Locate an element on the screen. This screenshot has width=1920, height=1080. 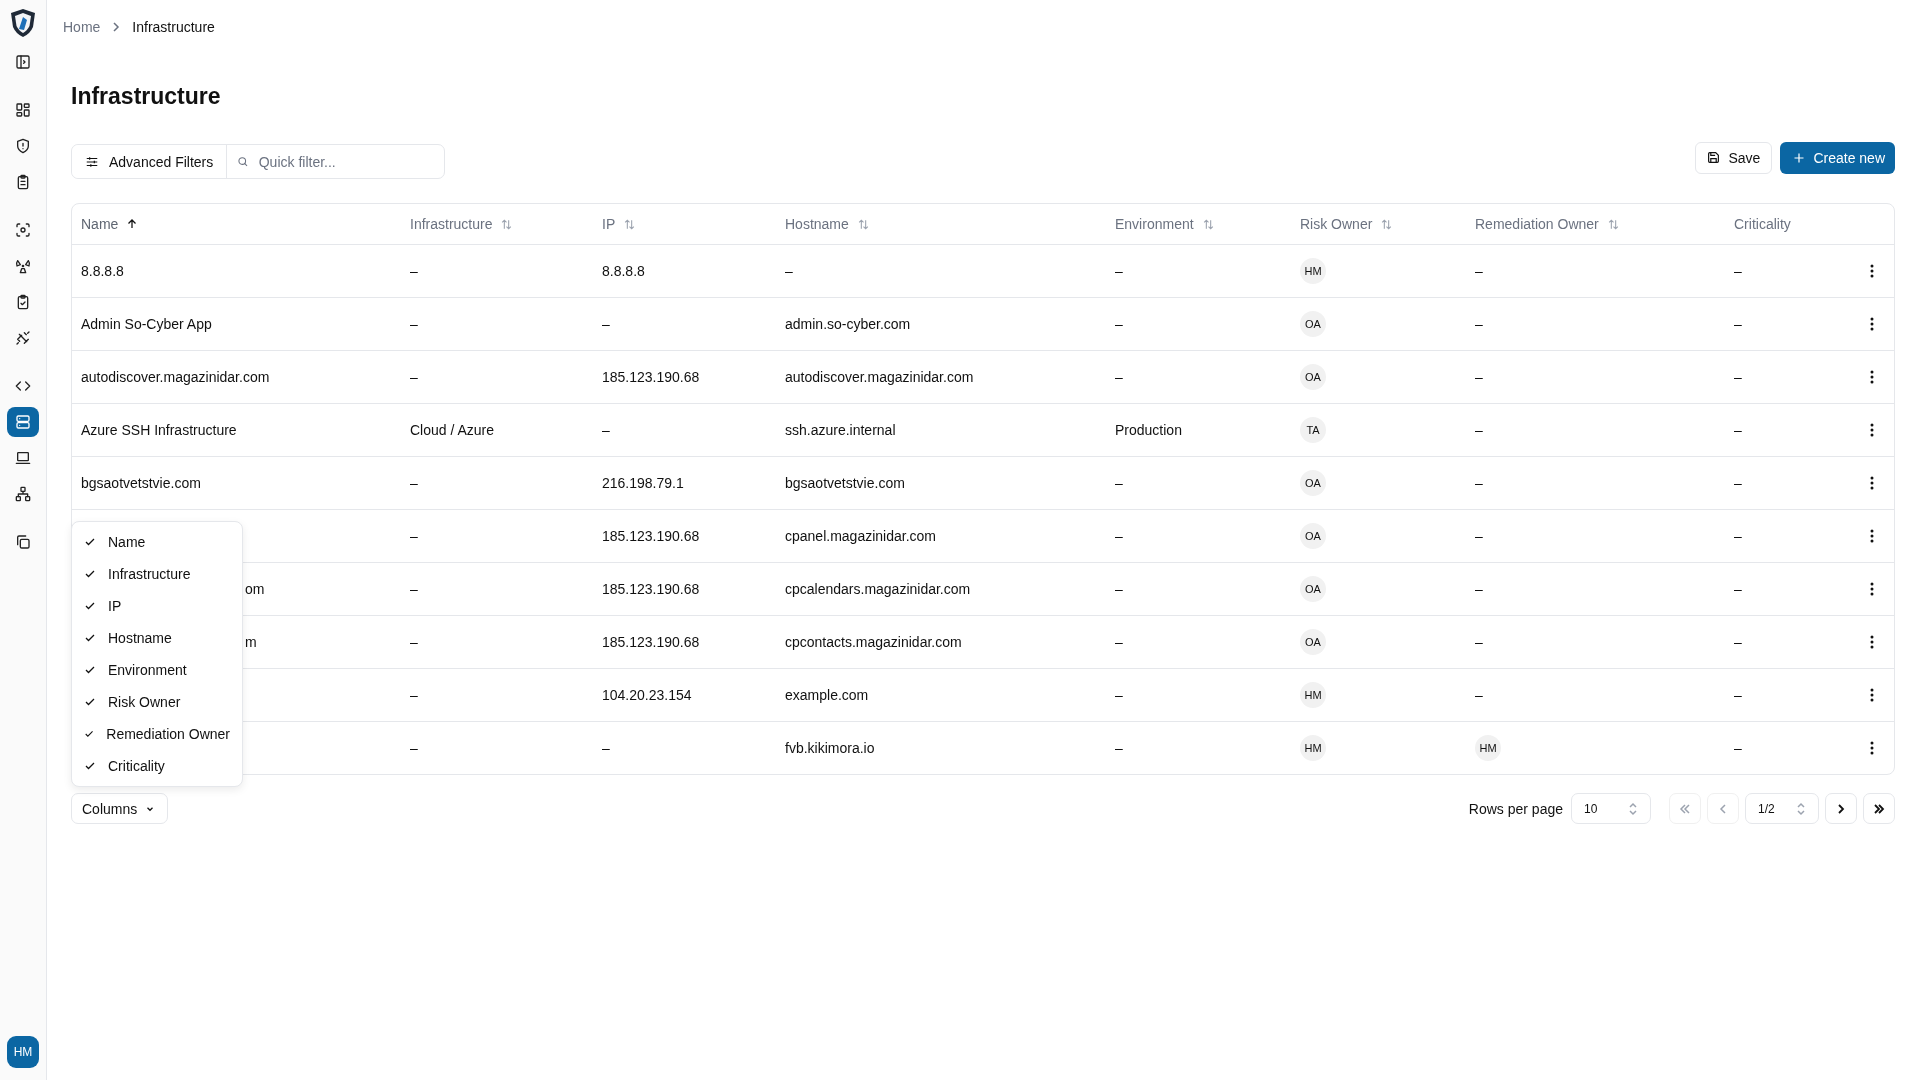
server-icon is located at coordinates (23, 422).